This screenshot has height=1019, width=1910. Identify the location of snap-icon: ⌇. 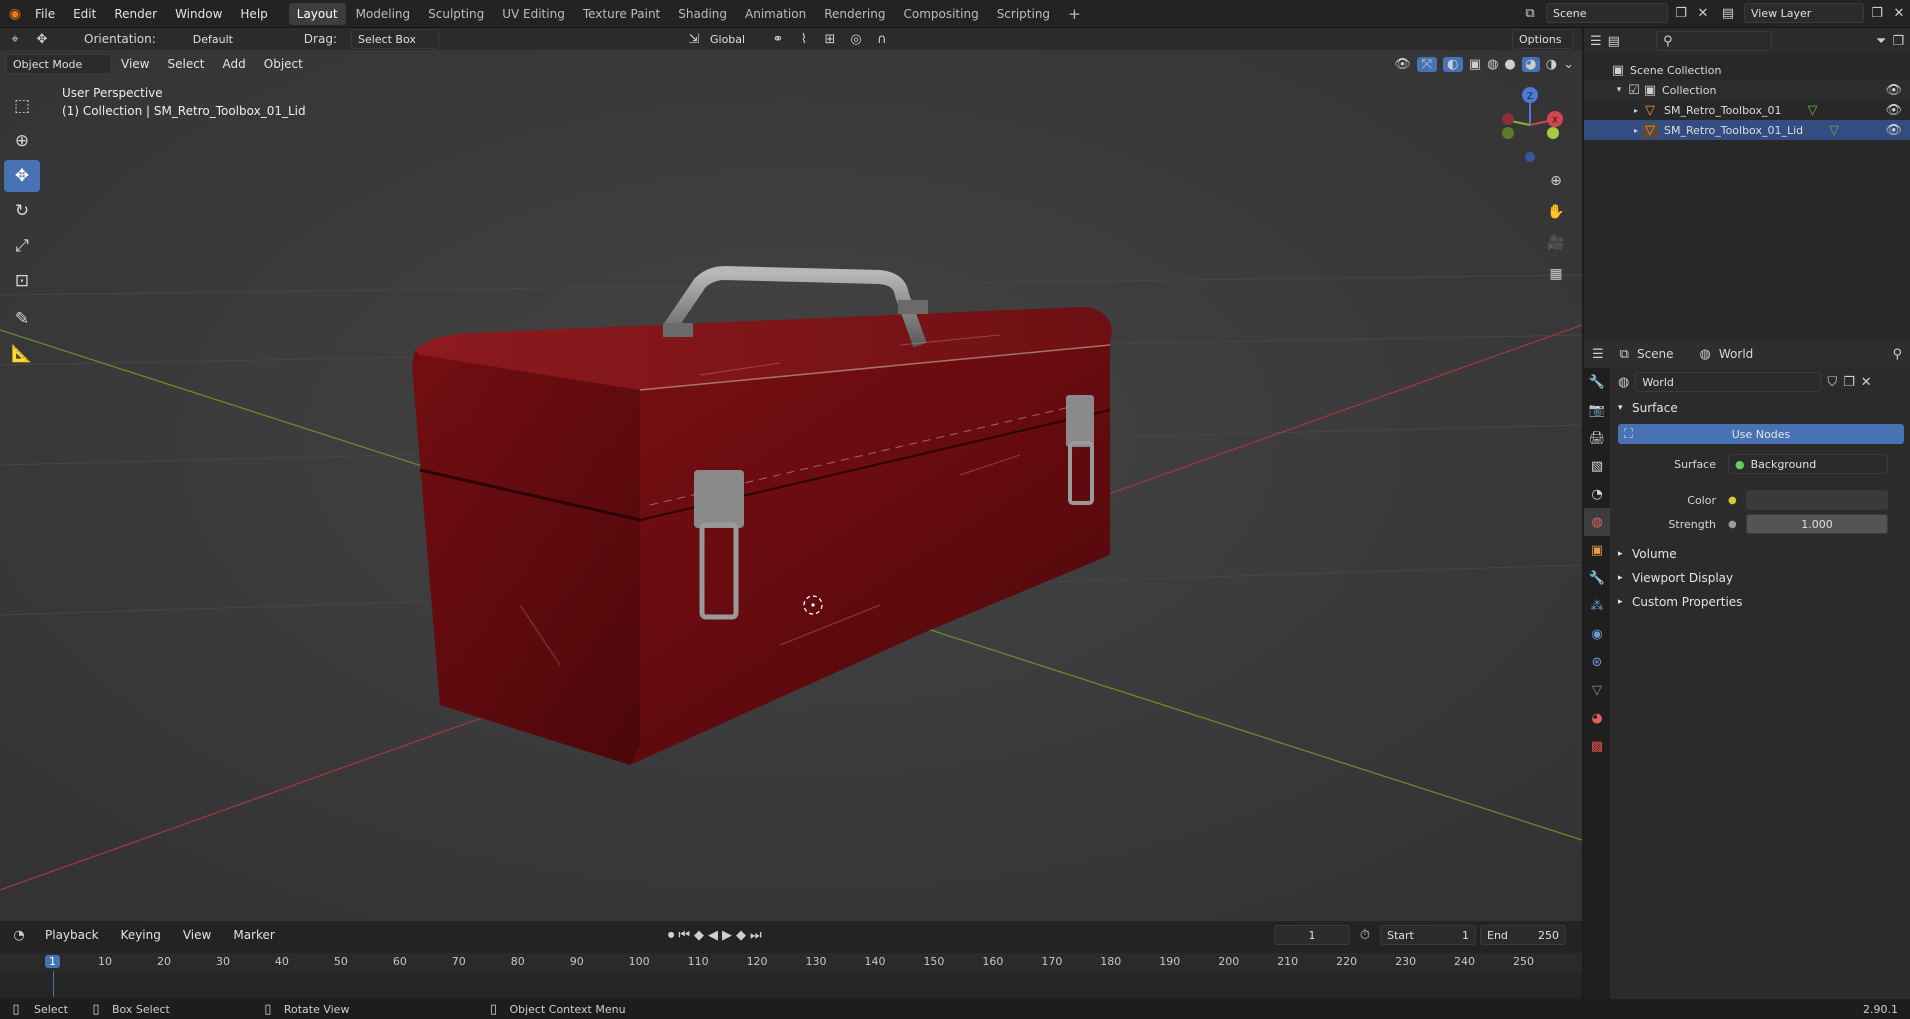
(804, 39).